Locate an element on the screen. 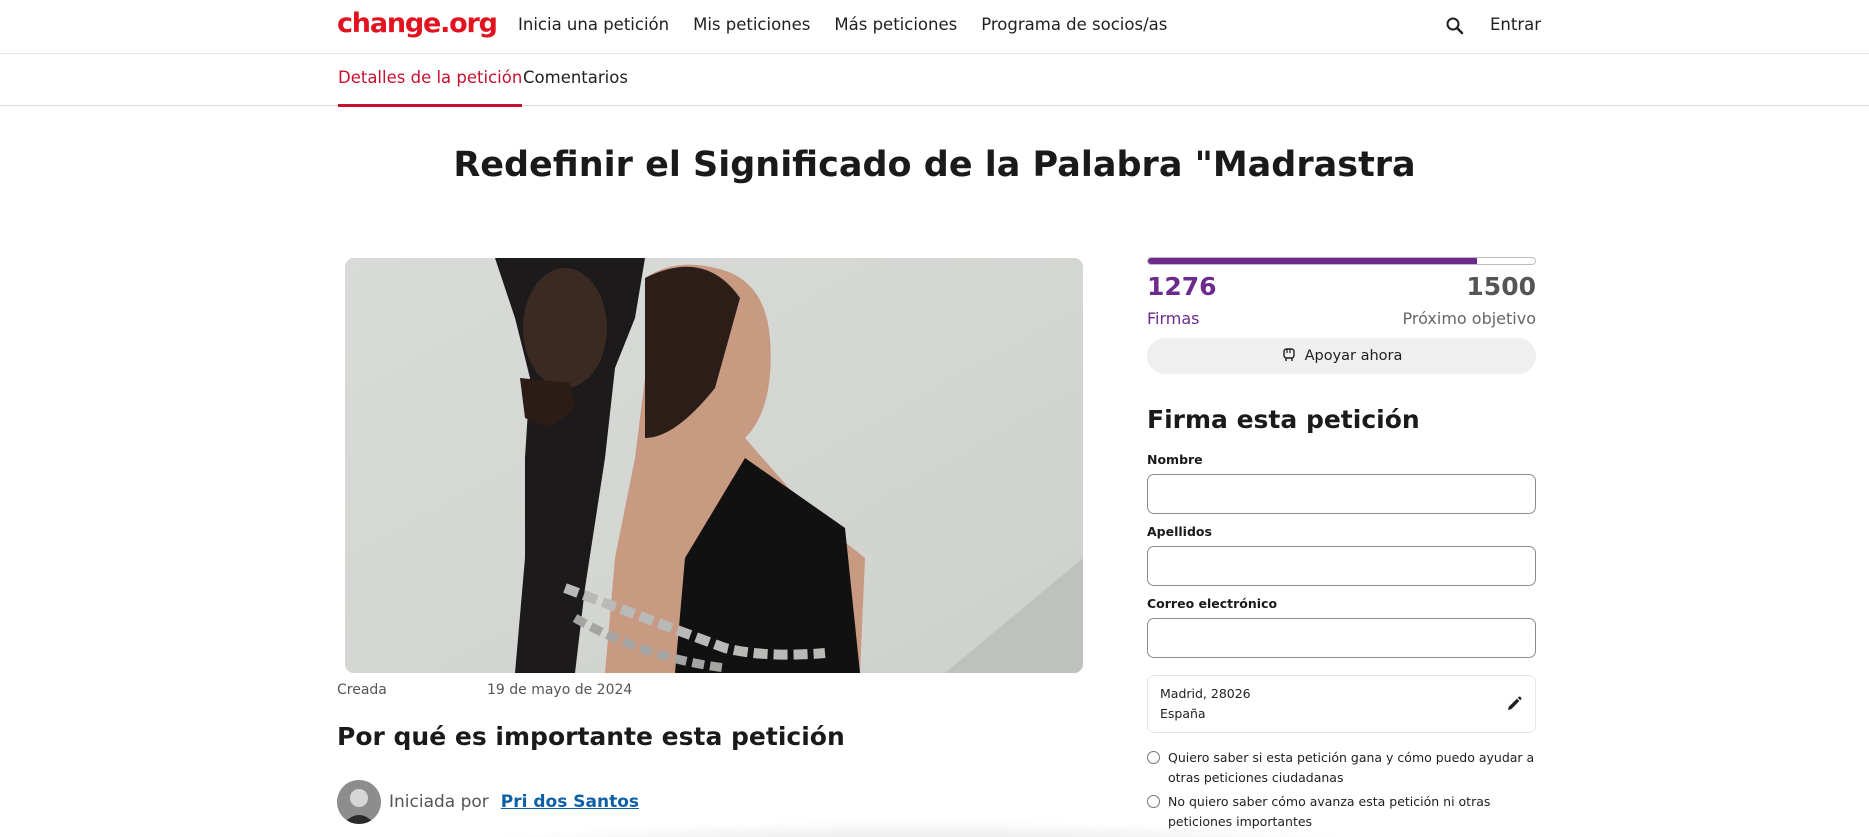  tab-comments: Comentarios is located at coordinates (575, 77).